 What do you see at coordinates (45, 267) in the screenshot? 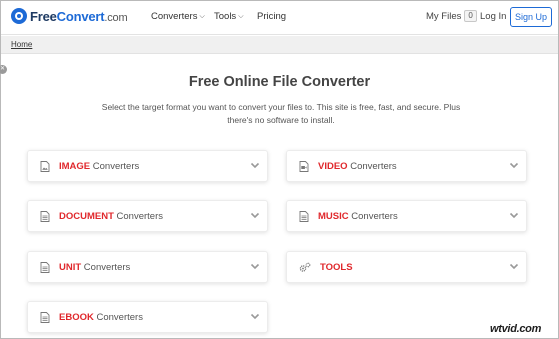
I see `unit-file-icon` at bounding box center [45, 267].